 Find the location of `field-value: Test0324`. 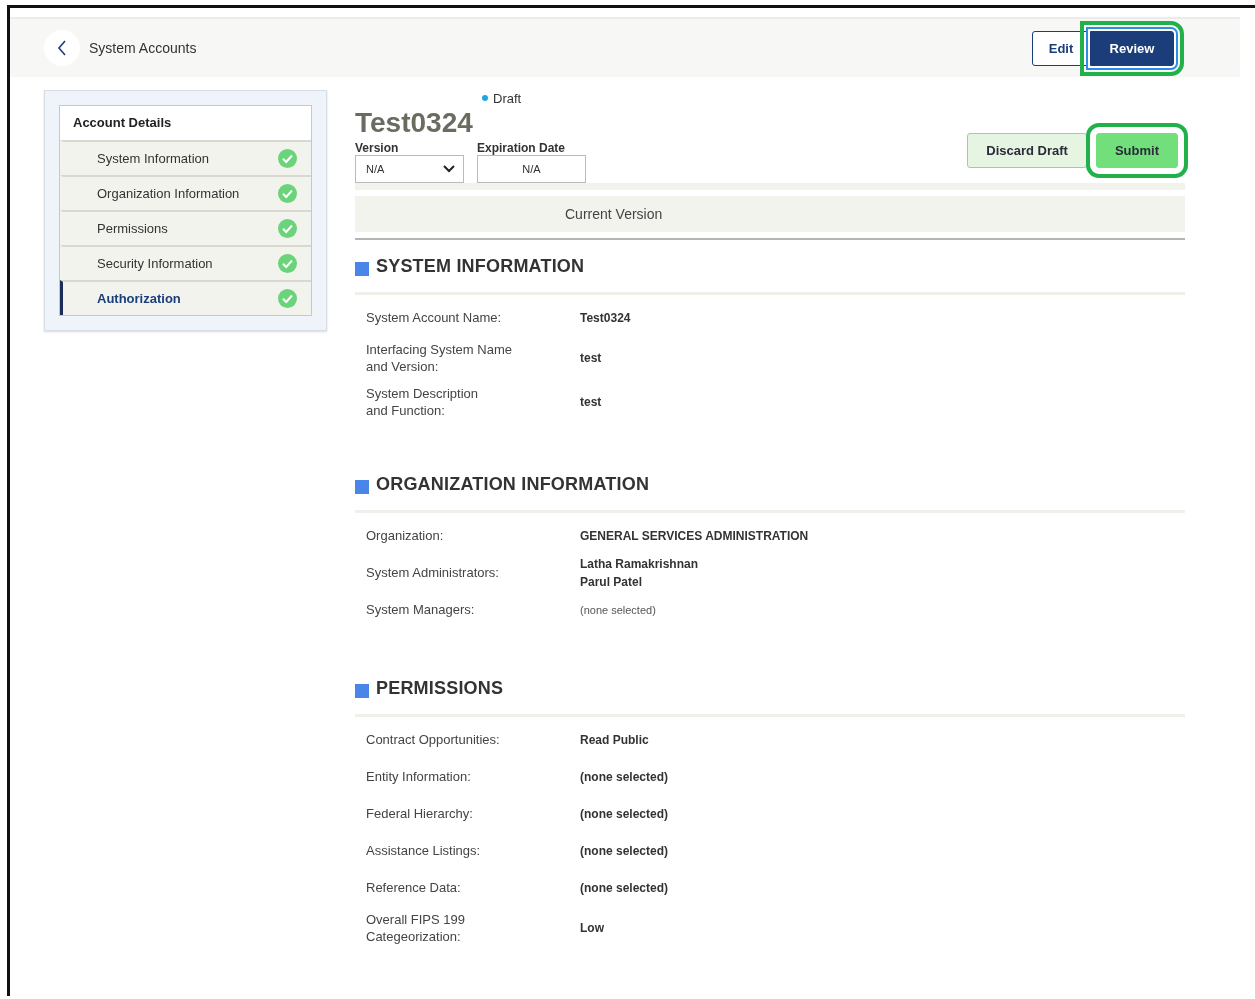

field-value: Test0324 is located at coordinates (605, 317).